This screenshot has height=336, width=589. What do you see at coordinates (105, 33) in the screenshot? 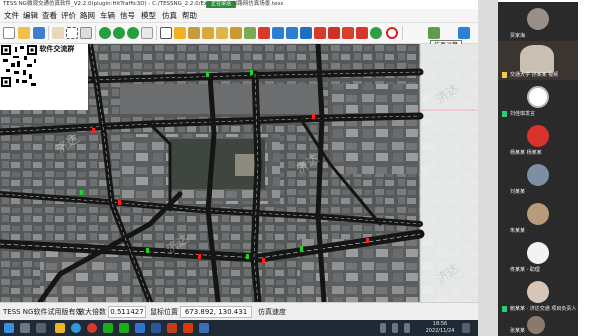
I see `zoom-in-icon` at bounding box center [105, 33].